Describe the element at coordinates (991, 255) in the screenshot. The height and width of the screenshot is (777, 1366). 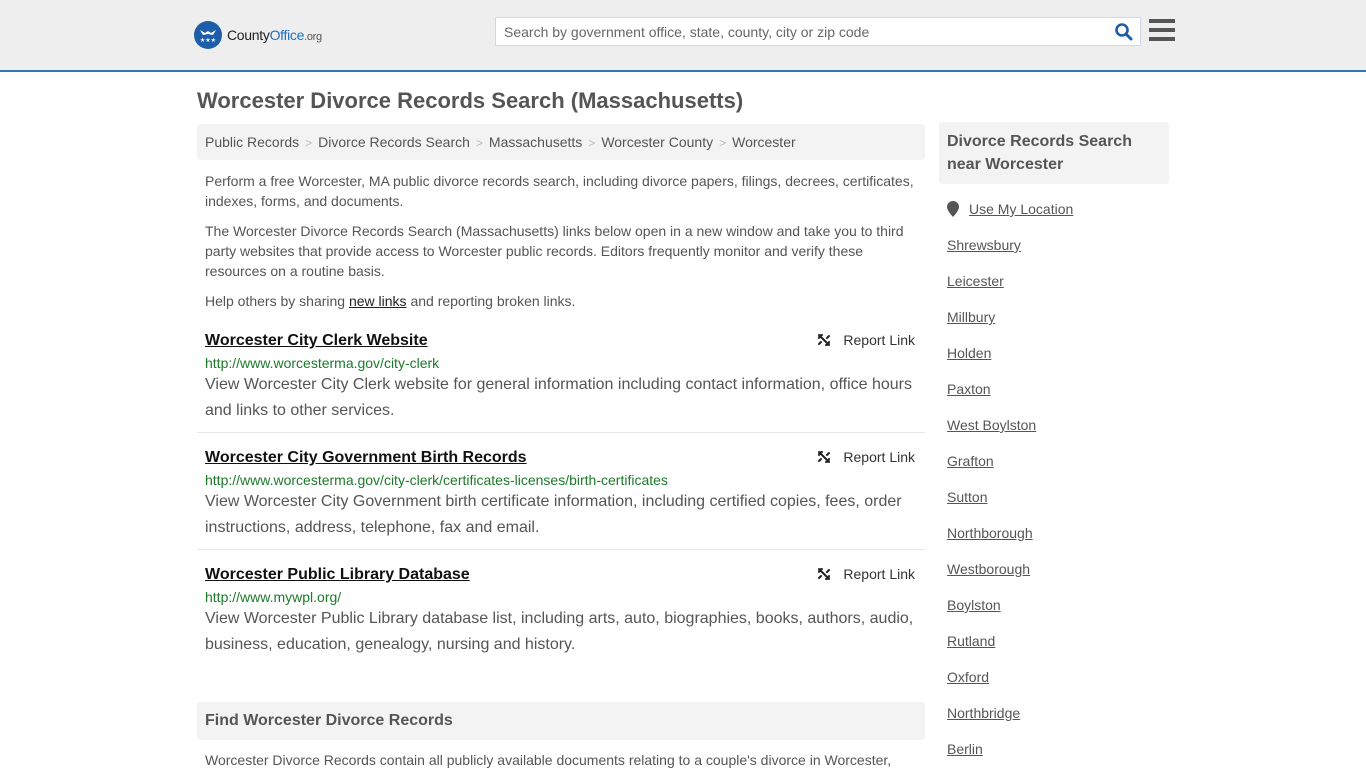
I see `list-item: Shrewsbury` at that location.